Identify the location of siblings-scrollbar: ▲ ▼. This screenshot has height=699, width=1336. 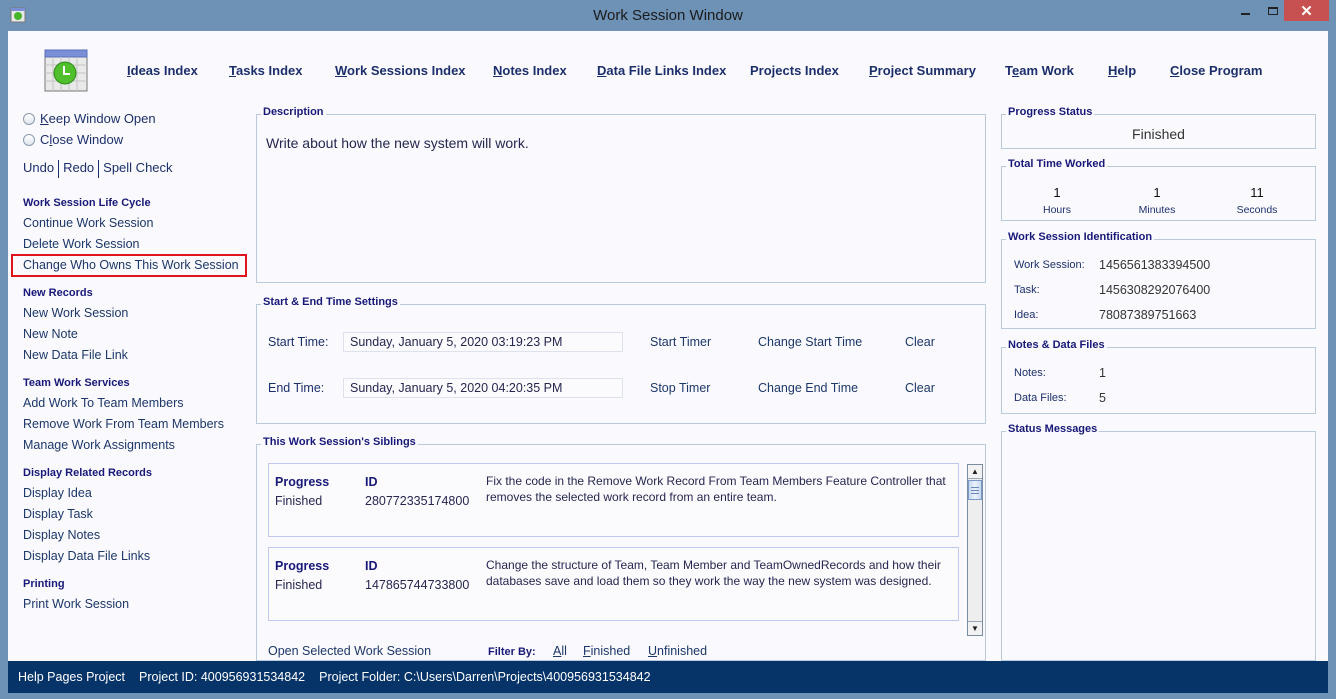
(975, 550).